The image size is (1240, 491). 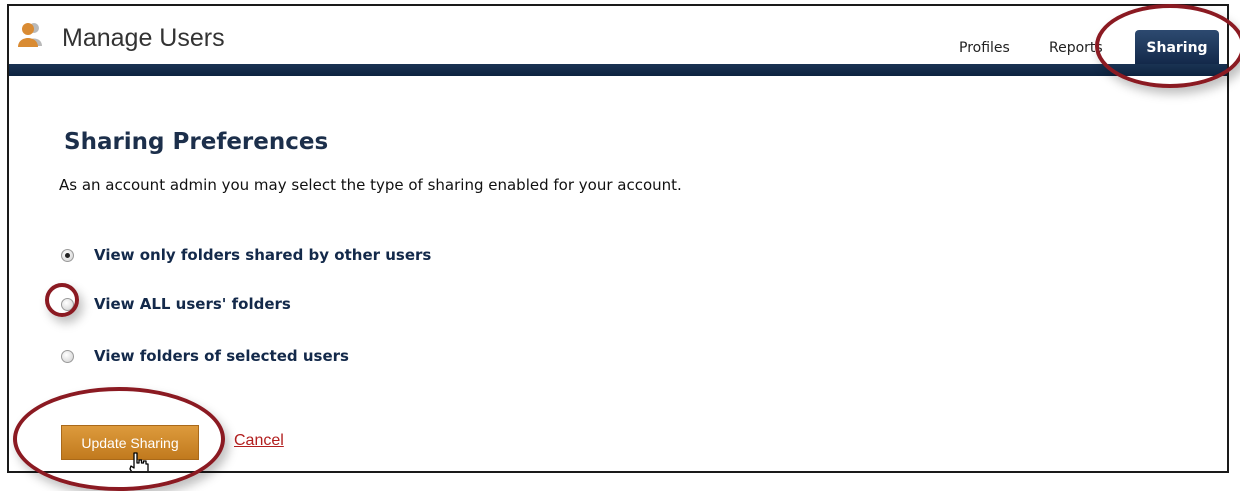 I want to click on sharing-option-shared-folders: View only folders shared by other users, so click(x=246, y=255).